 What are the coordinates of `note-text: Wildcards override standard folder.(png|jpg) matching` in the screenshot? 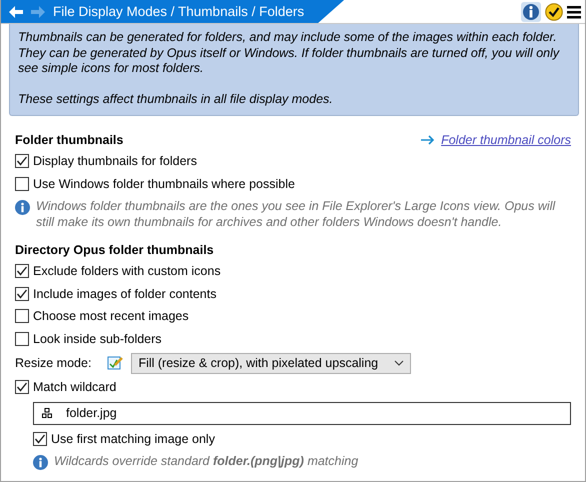 It's located at (206, 462).